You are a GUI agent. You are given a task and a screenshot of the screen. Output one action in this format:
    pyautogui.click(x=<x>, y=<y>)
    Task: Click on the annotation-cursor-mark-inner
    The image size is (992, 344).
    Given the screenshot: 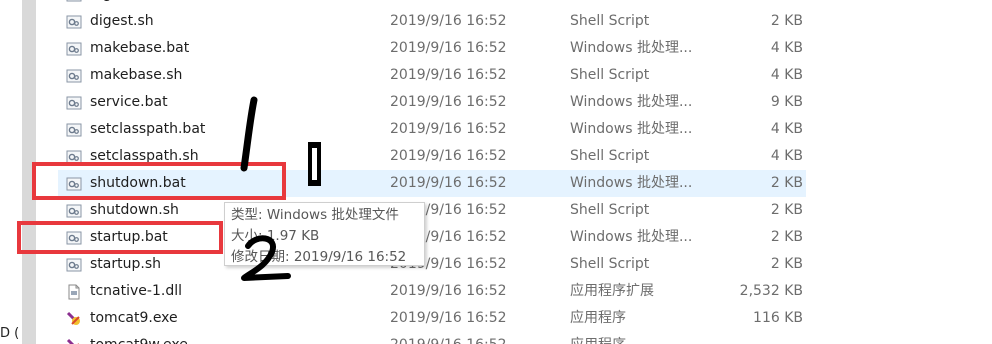 What is the action you would take?
    pyautogui.click(x=314, y=164)
    